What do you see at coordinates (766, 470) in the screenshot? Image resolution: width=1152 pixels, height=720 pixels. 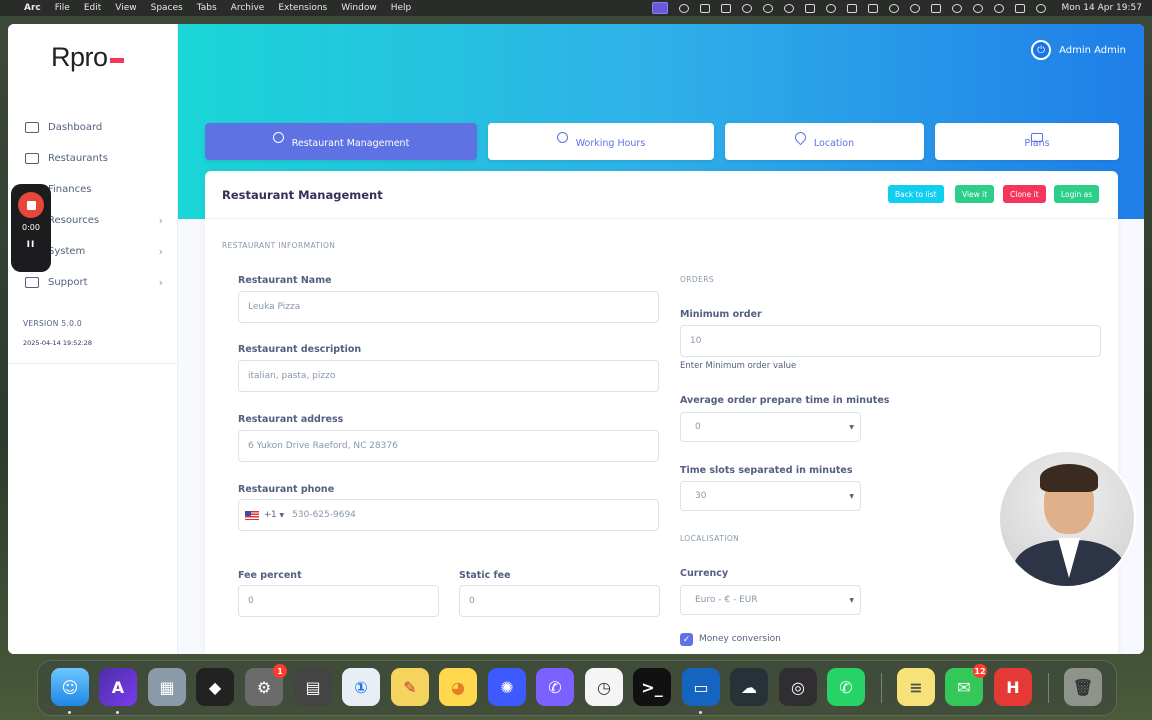 I see `time-slots-label: Time slots separated in minutes` at bounding box center [766, 470].